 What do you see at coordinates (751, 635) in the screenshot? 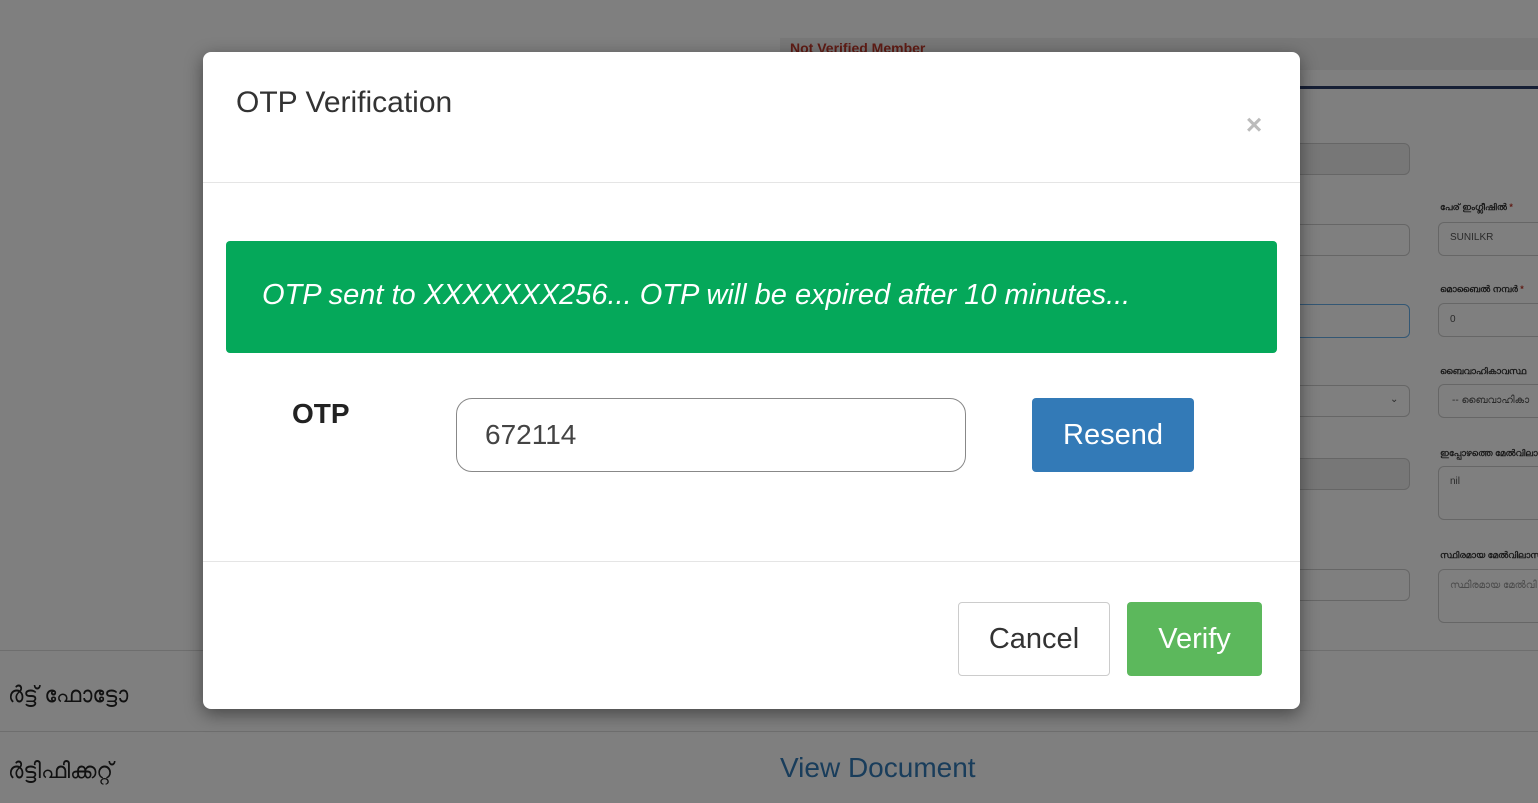
I see `modal-footer: Cancel Verify` at bounding box center [751, 635].